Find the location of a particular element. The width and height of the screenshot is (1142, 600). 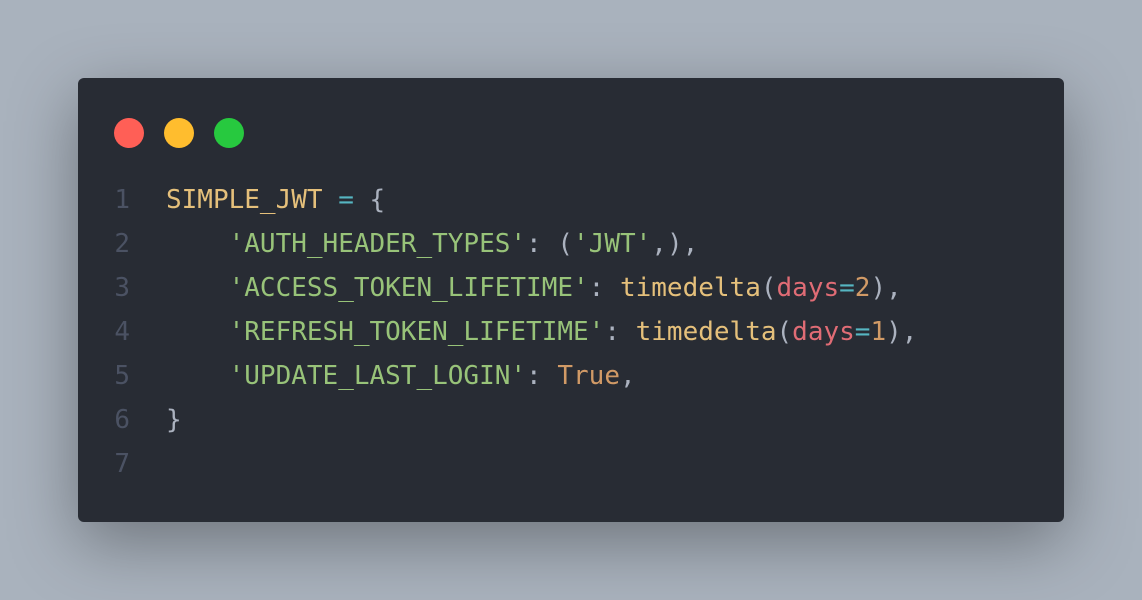

close-dot-icon is located at coordinates (129, 133).